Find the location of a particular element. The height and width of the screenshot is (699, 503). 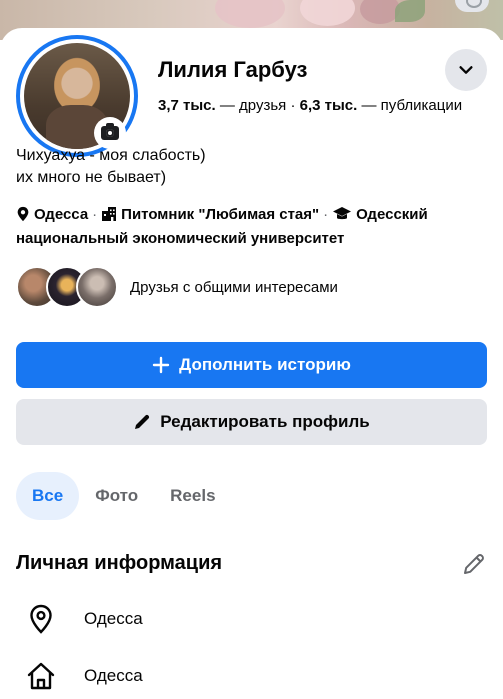

bio-line-2: их много не бывает) is located at coordinates (91, 177).